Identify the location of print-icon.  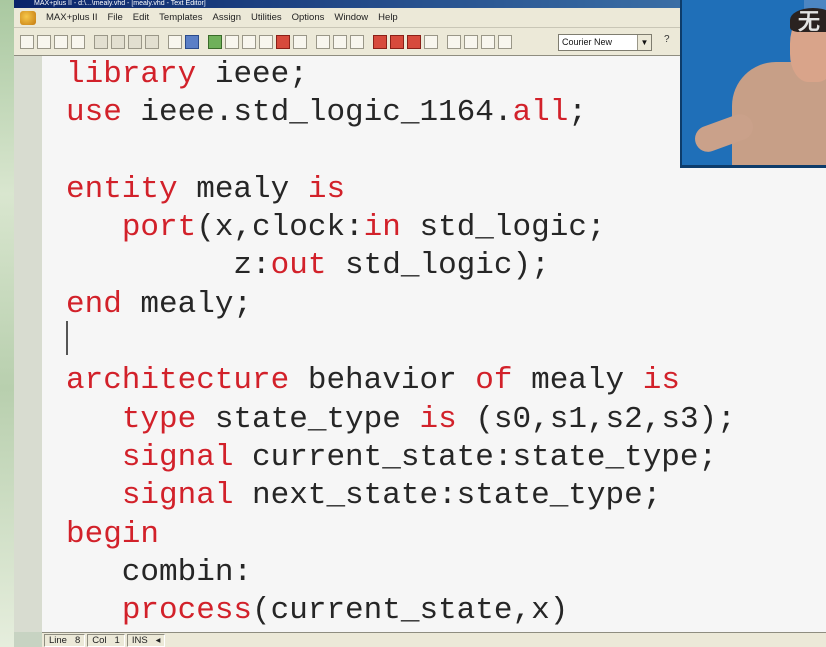
(78, 41).